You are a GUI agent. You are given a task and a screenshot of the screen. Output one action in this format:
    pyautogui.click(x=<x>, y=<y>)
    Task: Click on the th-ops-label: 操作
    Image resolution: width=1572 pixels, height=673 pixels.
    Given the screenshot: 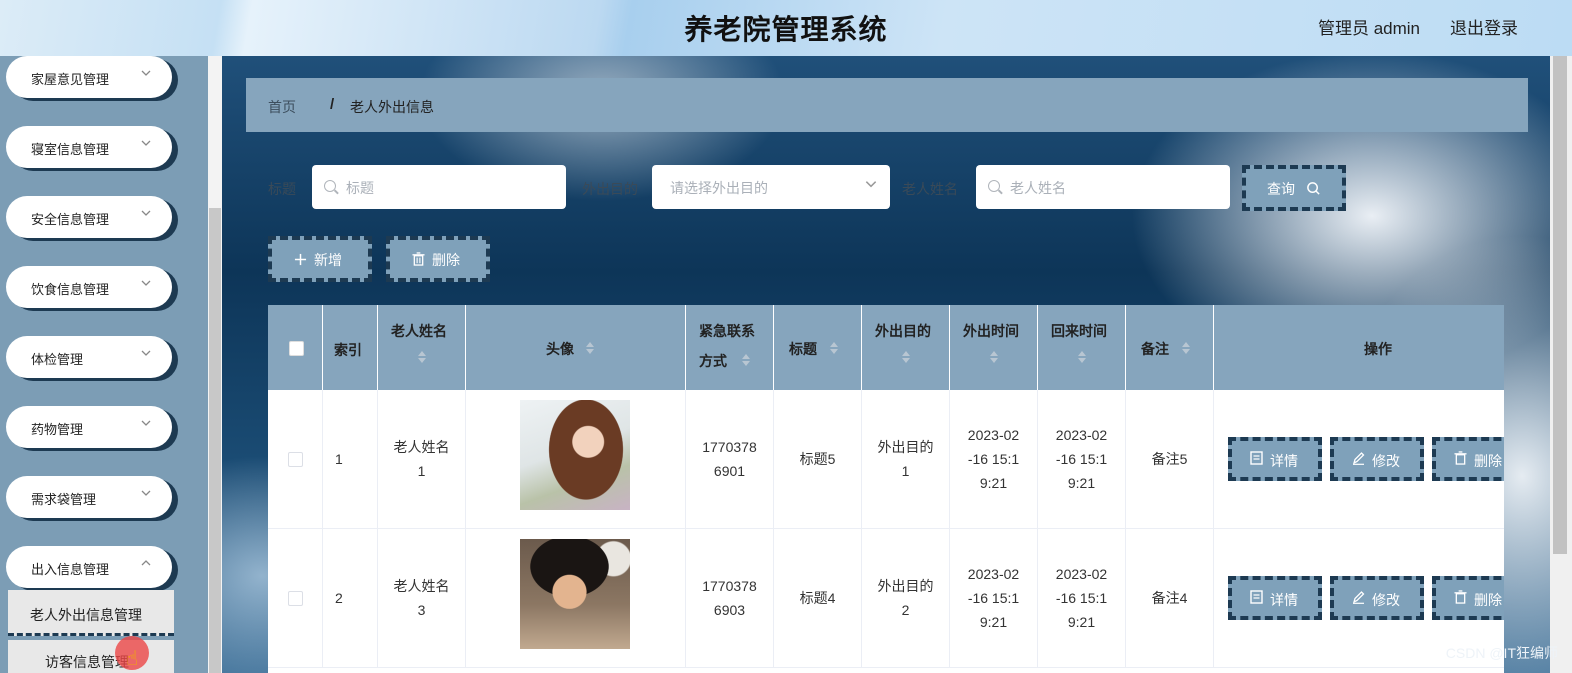 What is the action you would take?
    pyautogui.click(x=1378, y=349)
    